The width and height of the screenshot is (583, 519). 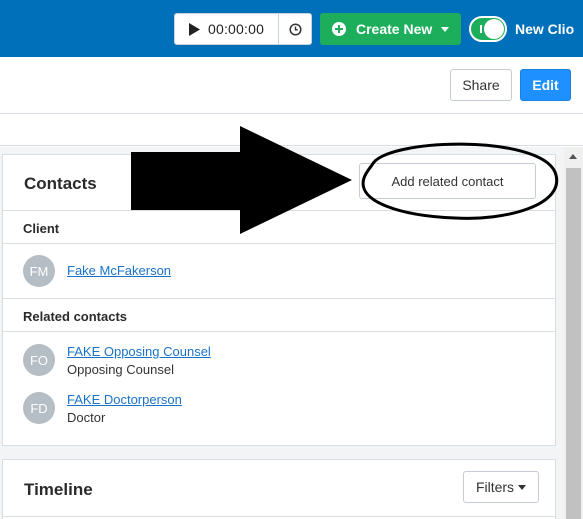 I want to click on related-contact-link: FAKE Opposing Counsel, so click(x=139, y=351).